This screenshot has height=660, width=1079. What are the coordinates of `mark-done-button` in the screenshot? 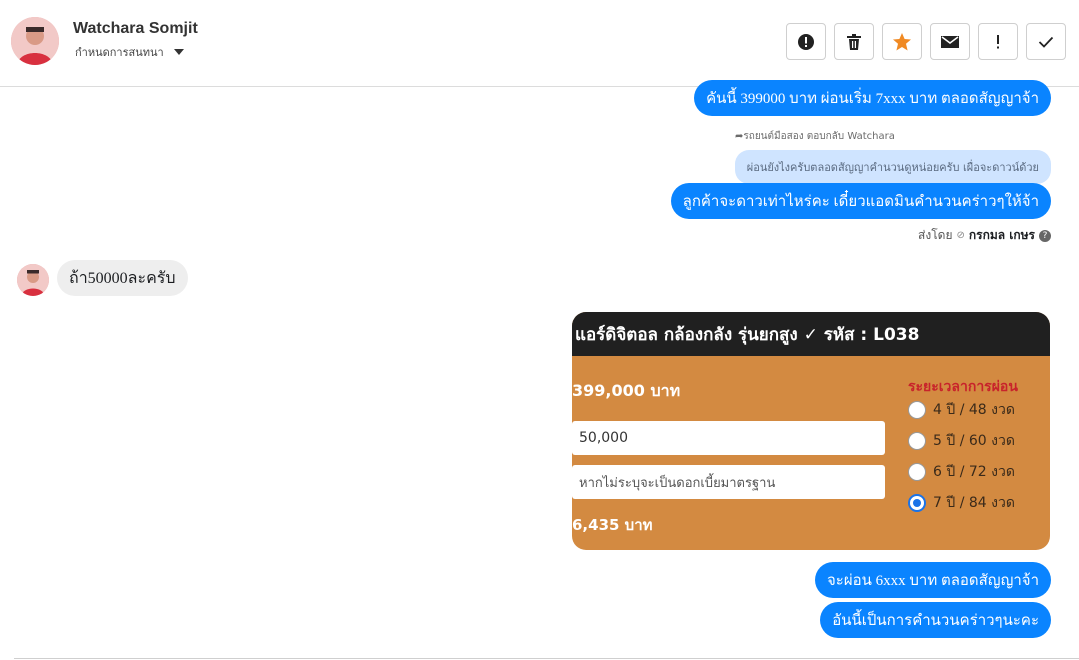 It's located at (1046, 41).